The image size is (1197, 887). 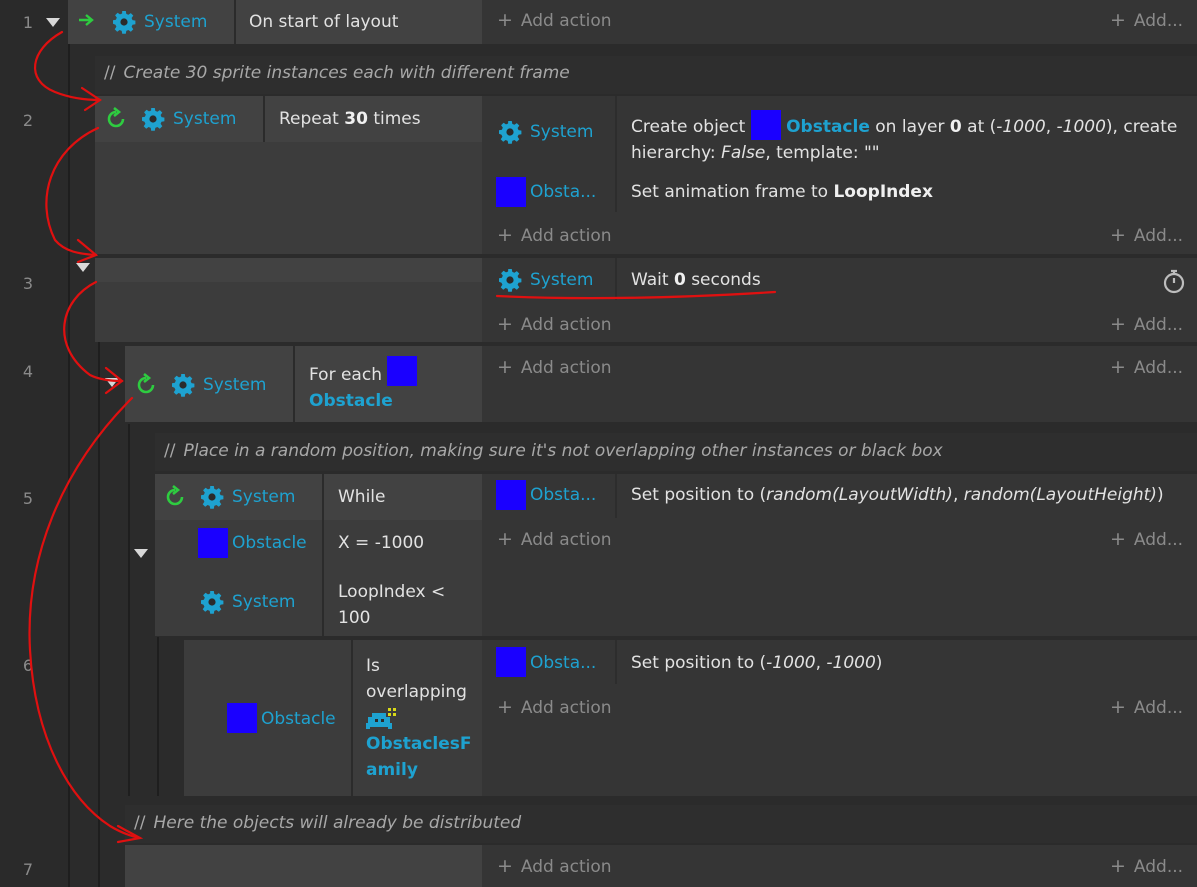 I want to click on condition-on-start-of-layout: On start of layout, so click(x=323, y=22).